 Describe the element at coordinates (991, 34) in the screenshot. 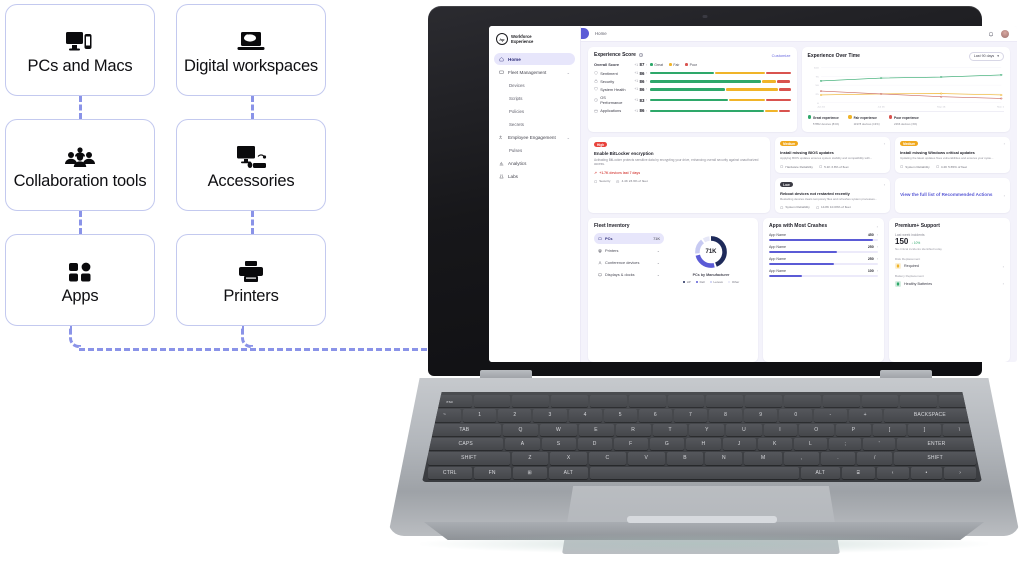

I see `notification-bell-icon` at that location.